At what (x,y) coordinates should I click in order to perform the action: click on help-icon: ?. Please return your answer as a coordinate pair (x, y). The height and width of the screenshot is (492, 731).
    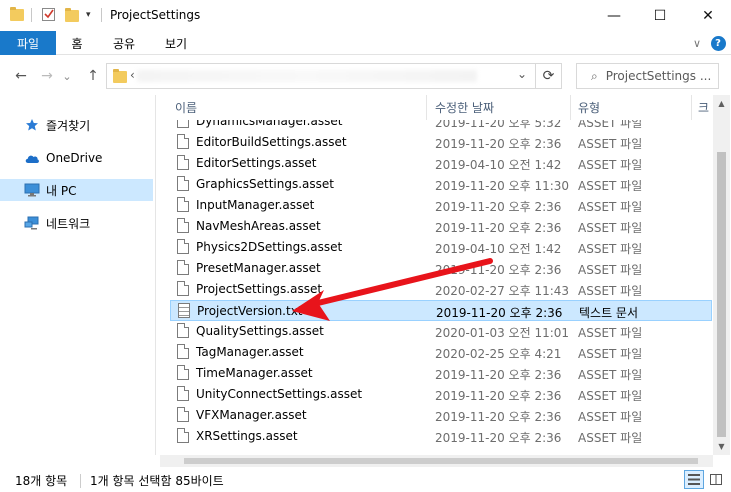
    Looking at the image, I should click on (718, 43).